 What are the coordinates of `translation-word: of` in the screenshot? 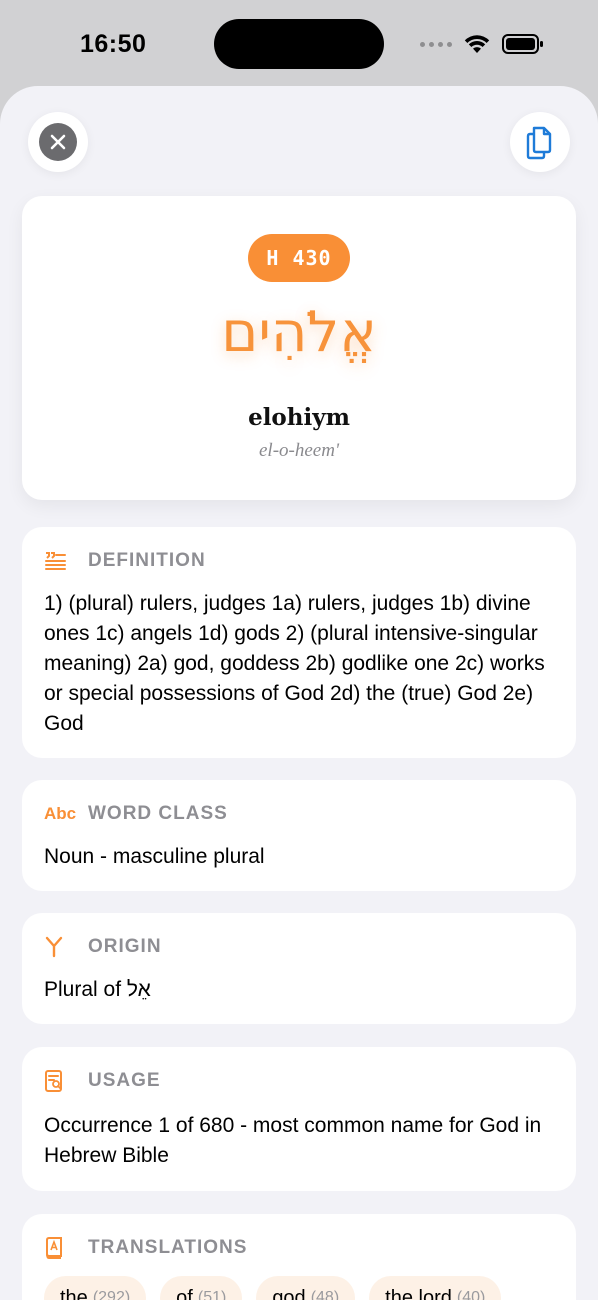 It's located at (184, 1293).